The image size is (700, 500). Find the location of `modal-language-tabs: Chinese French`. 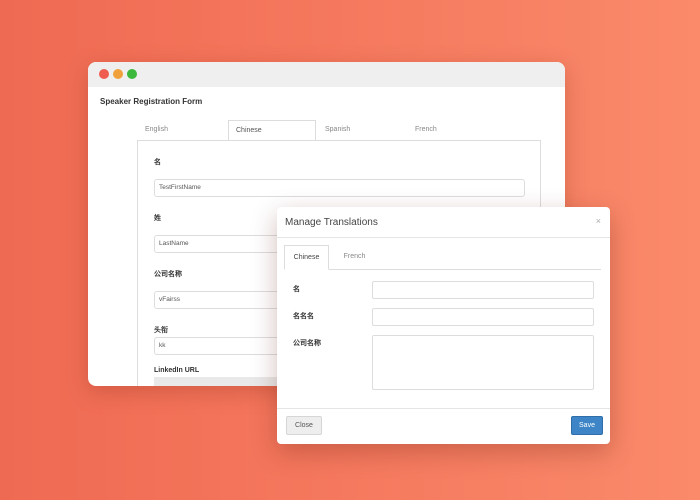

modal-language-tabs: Chinese French is located at coordinates (442, 257).